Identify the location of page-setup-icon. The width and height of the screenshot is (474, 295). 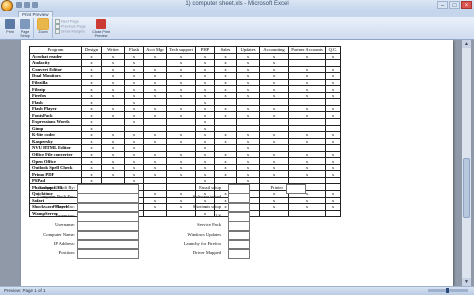
(25, 24).